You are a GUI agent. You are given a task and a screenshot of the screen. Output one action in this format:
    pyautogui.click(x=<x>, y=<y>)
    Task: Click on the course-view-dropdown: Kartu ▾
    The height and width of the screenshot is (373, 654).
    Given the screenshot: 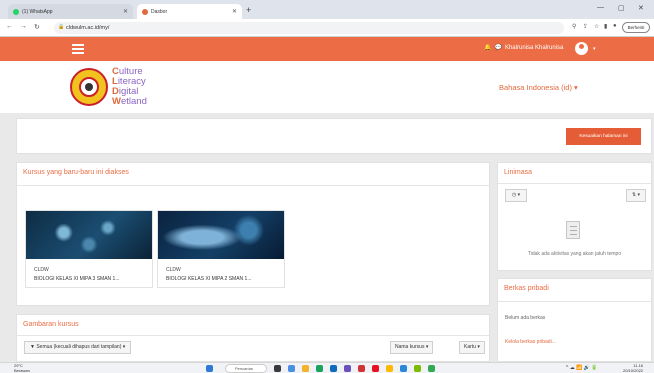 What is the action you would take?
    pyautogui.click(x=472, y=347)
    